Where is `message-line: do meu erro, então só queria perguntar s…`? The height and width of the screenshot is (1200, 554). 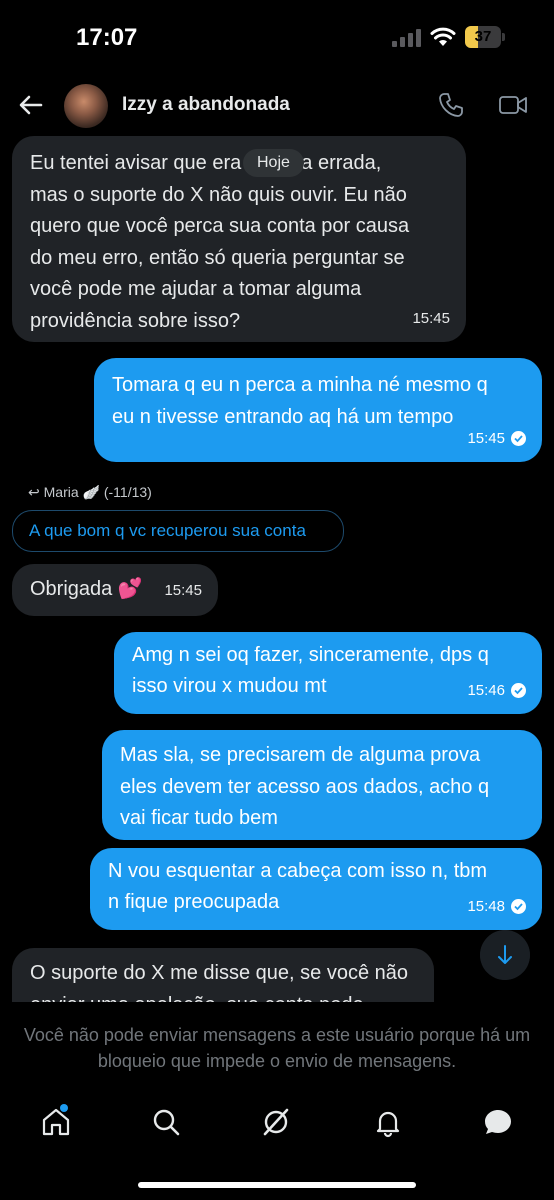
message-line: do meu erro, então só queria perguntar s… is located at coordinates (217, 257).